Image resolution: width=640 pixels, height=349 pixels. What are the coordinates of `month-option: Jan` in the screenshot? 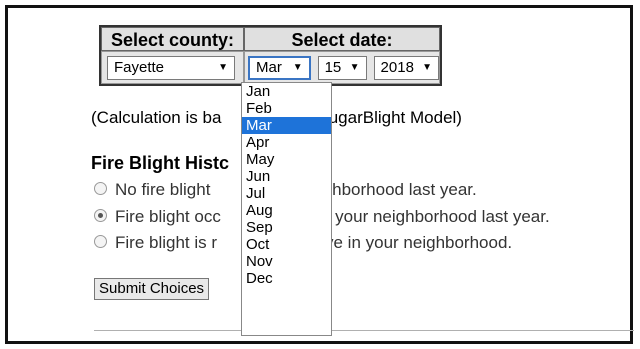 It's located at (286, 91).